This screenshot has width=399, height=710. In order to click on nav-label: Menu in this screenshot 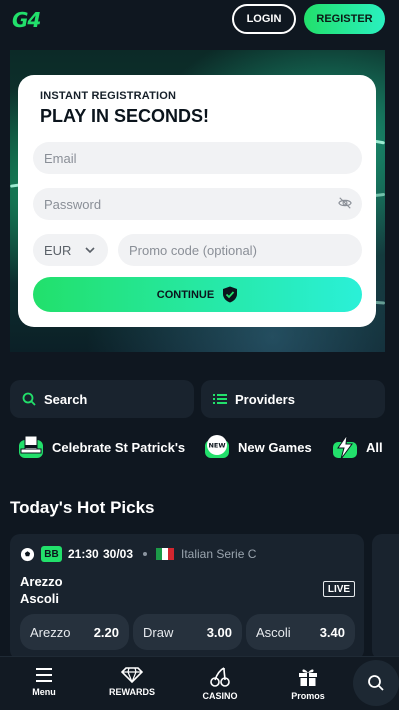, I will do `click(44, 692)`.